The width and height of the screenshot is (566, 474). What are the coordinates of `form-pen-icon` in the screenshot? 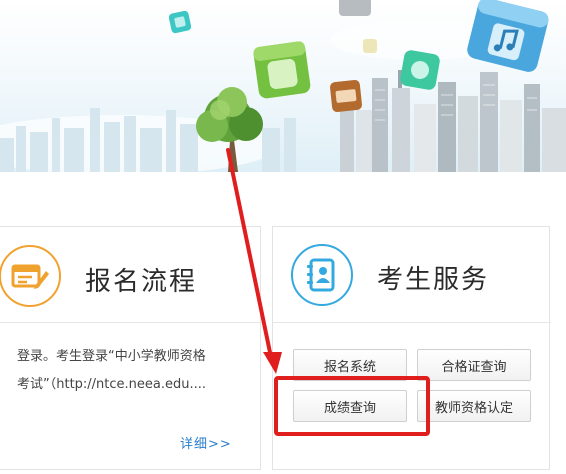 It's located at (30, 276).